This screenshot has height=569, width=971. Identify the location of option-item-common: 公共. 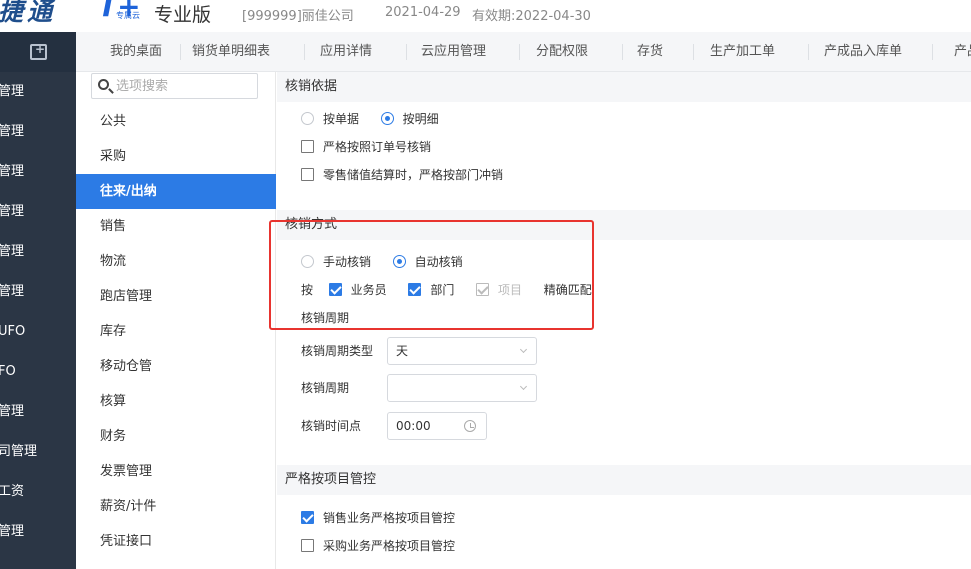
(176, 121).